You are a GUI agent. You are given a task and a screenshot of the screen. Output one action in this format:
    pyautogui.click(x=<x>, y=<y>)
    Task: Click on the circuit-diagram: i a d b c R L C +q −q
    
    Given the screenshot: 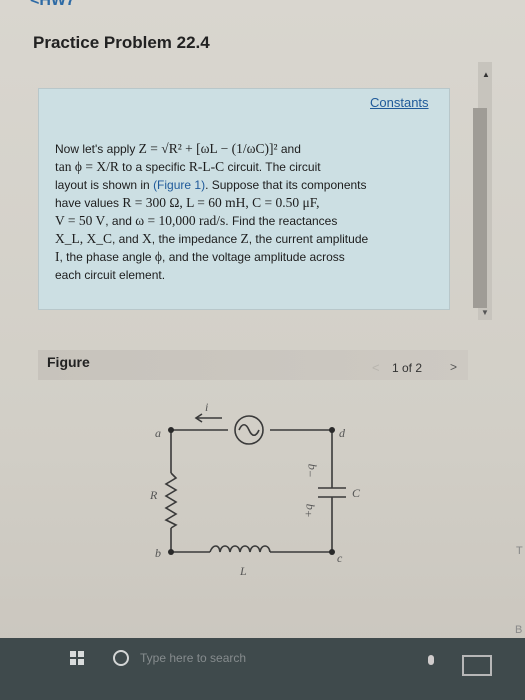 What is the action you would take?
    pyautogui.click(x=255, y=489)
    